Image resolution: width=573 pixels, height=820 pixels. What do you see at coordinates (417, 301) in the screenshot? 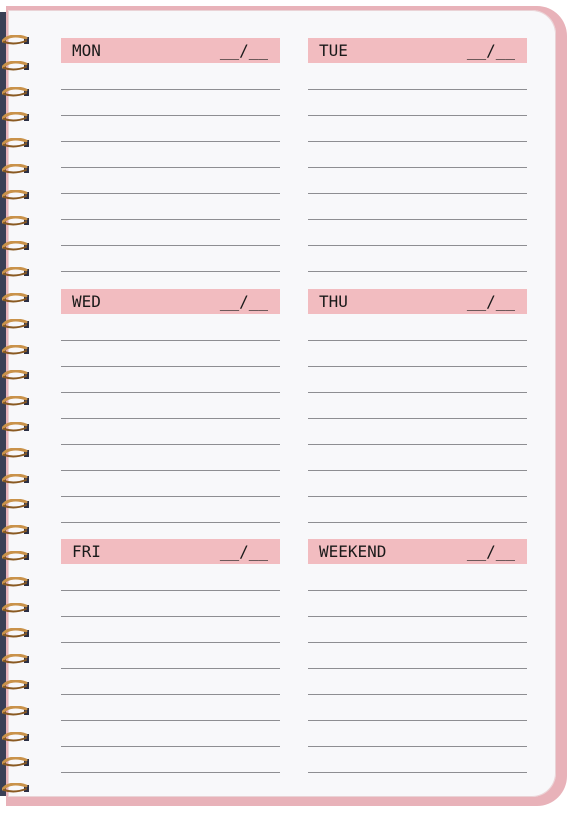
I see `section-header: THU __/__` at bounding box center [417, 301].